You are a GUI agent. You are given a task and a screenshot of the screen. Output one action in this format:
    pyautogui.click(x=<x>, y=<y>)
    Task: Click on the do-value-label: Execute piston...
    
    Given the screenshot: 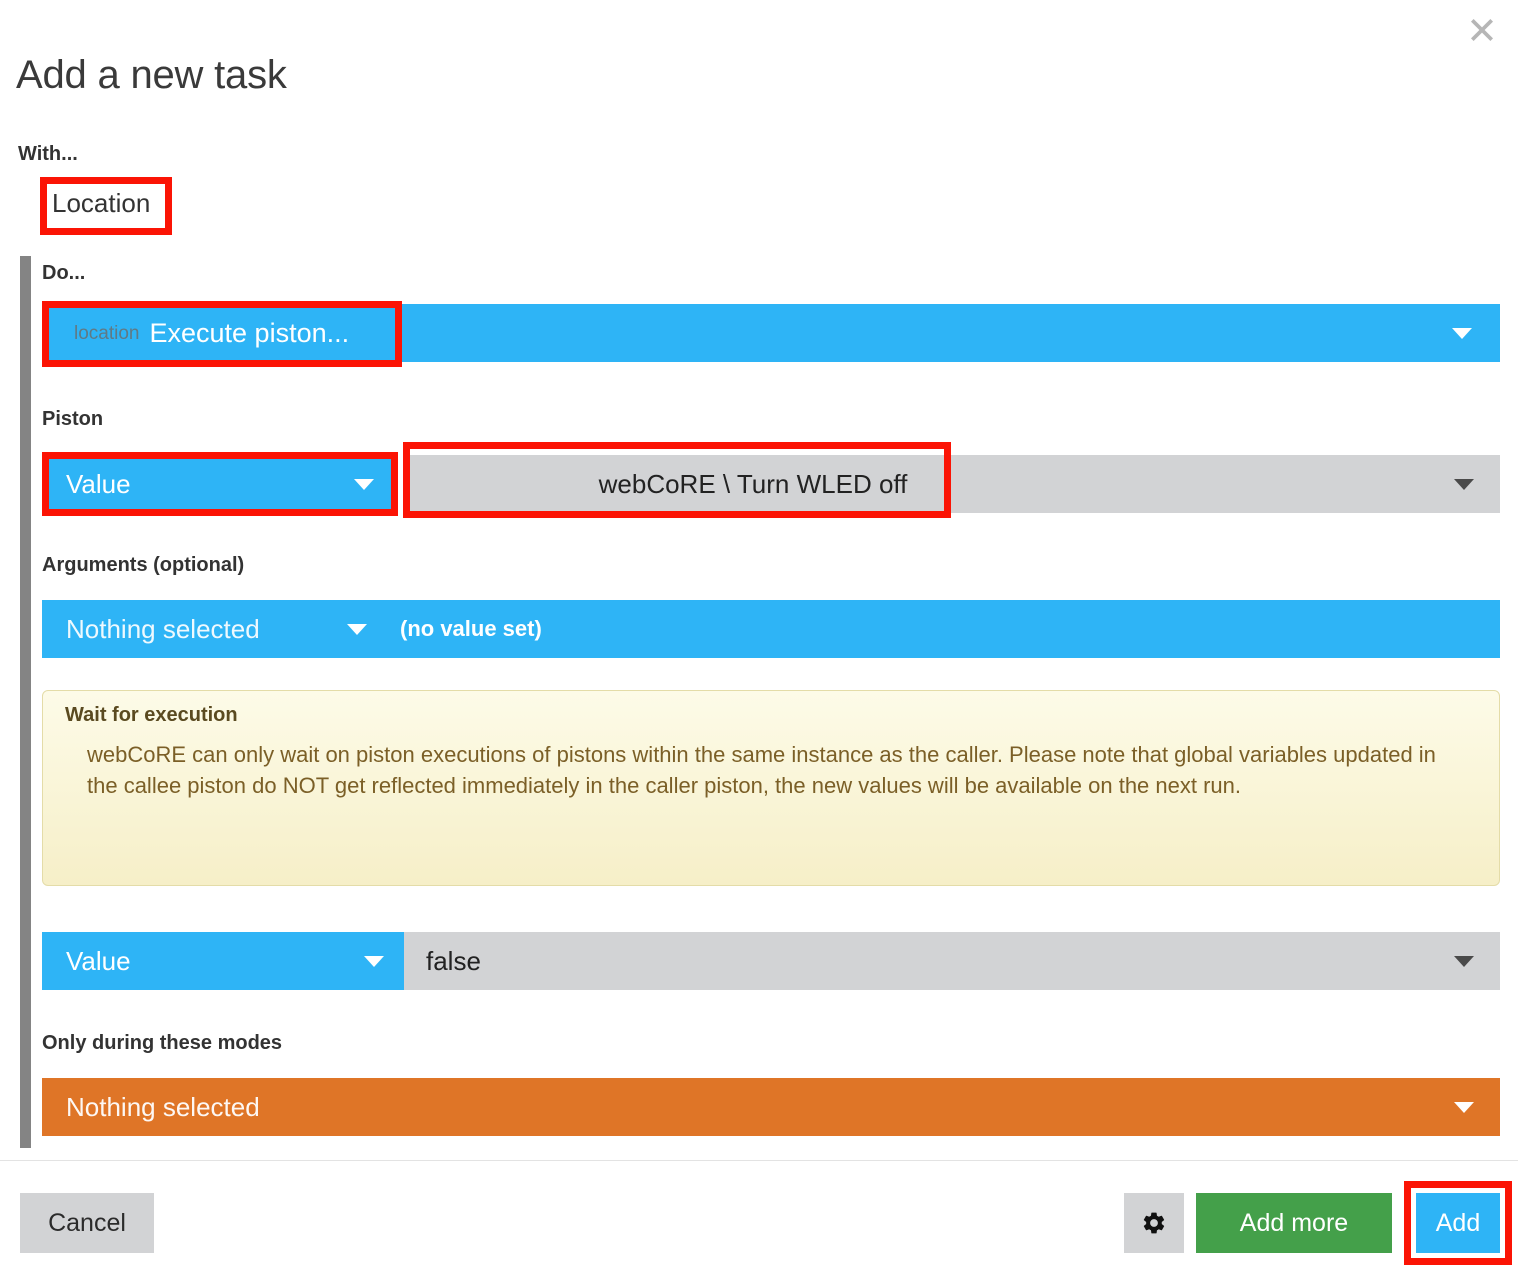 What is the action you would take?
    pyautogui.click(x=249, y=333)
    